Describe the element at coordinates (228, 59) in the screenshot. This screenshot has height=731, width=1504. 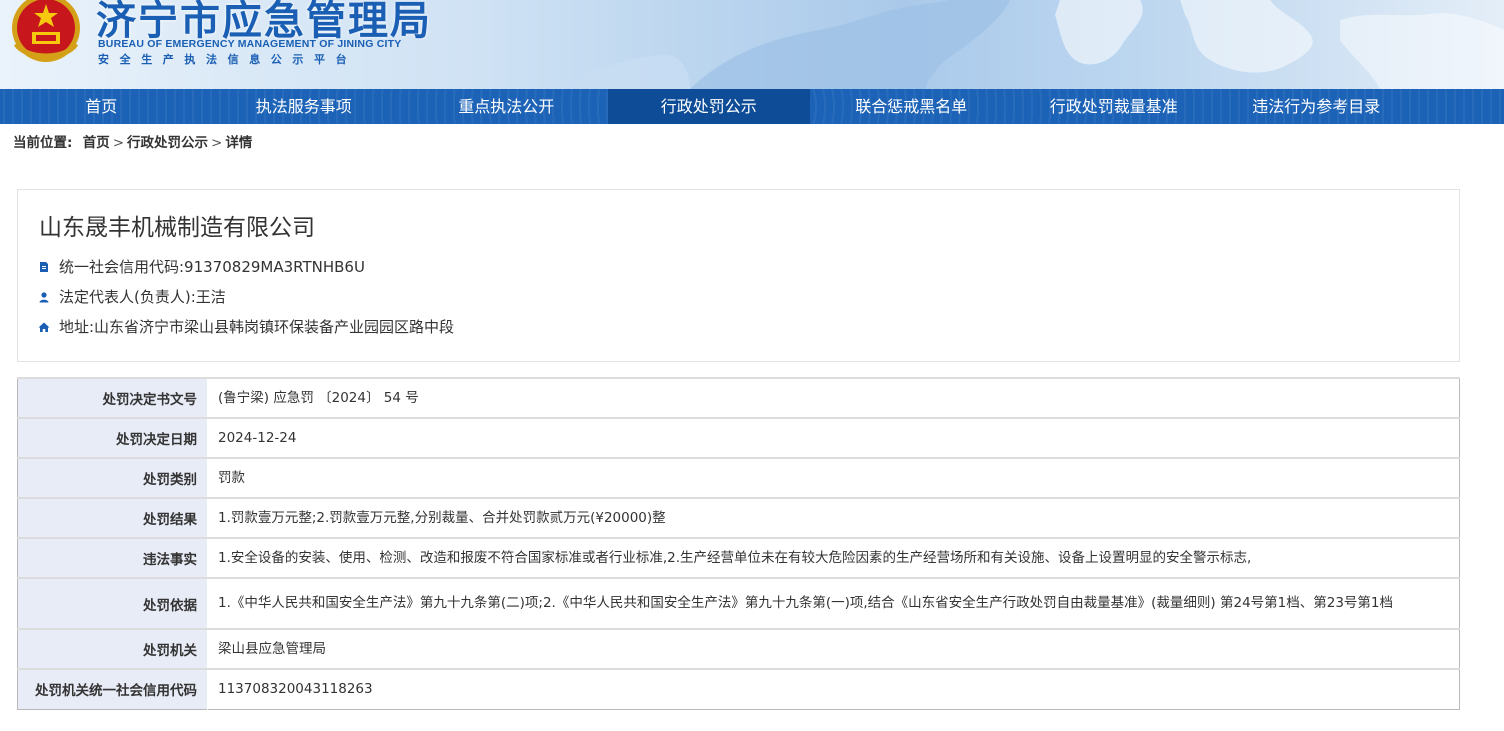
I see `site-subtitle-chinese: 安全生产执法信息公示平台` at that location.